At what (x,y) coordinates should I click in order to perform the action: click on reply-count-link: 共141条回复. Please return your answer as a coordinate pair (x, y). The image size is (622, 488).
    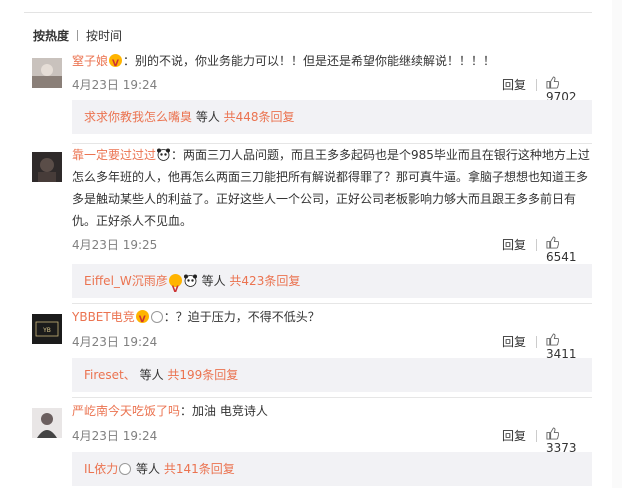
    Looking at the image, I should click on (199, 469).